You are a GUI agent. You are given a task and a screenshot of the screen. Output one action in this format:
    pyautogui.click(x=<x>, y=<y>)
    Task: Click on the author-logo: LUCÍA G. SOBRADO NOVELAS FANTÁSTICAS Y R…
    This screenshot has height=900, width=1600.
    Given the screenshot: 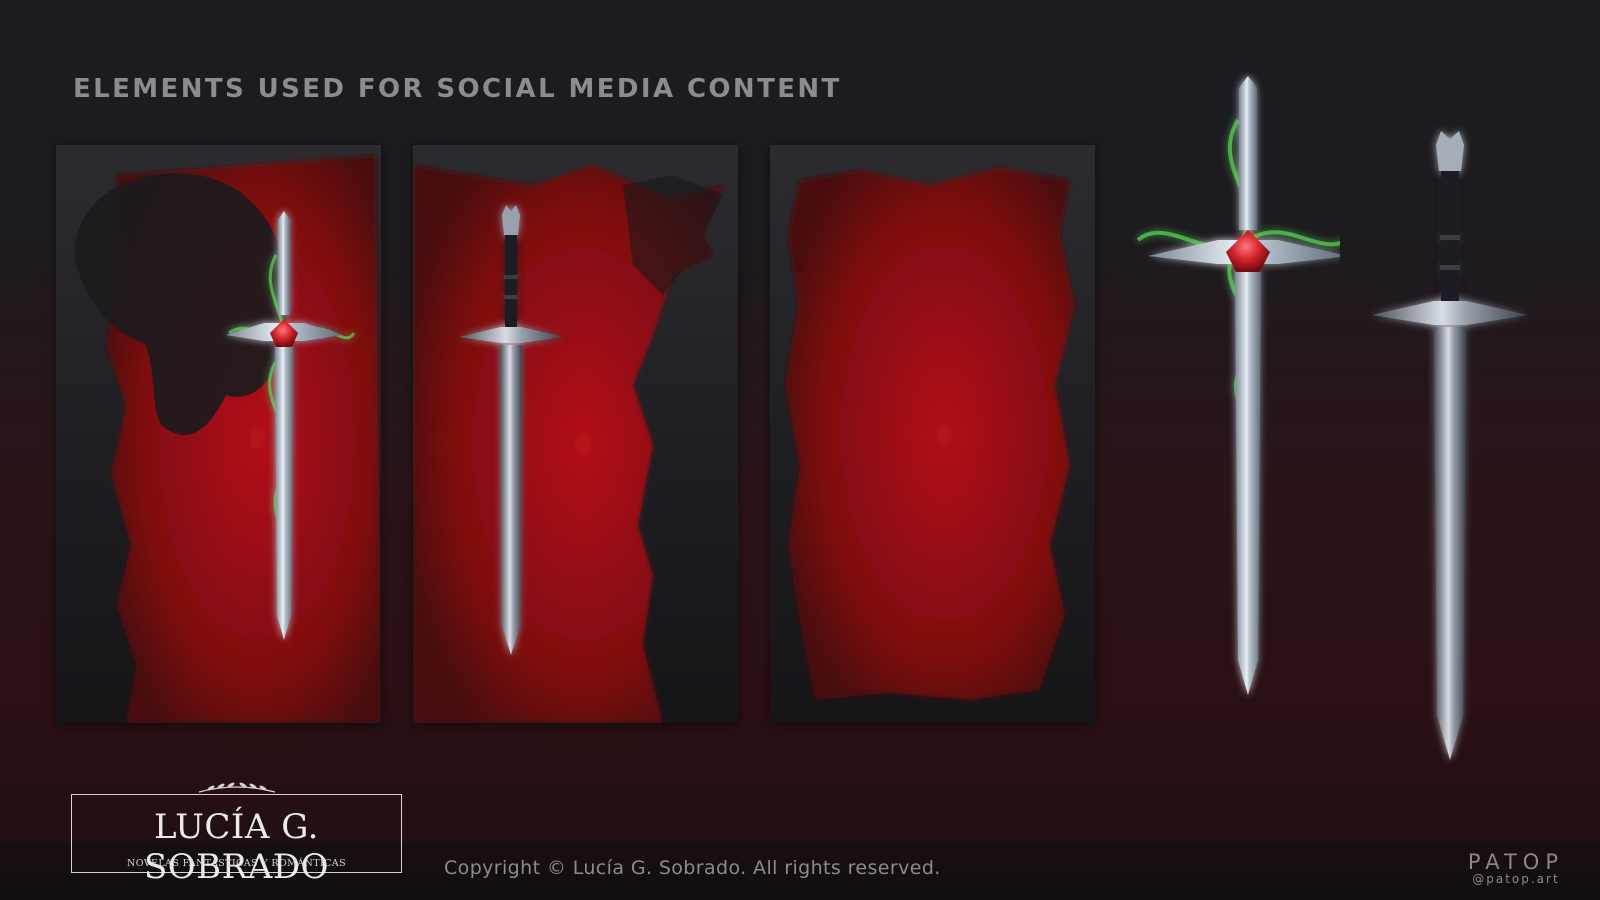 What is the action you would take?
    pyautogui.click(x=236, y=840)
    